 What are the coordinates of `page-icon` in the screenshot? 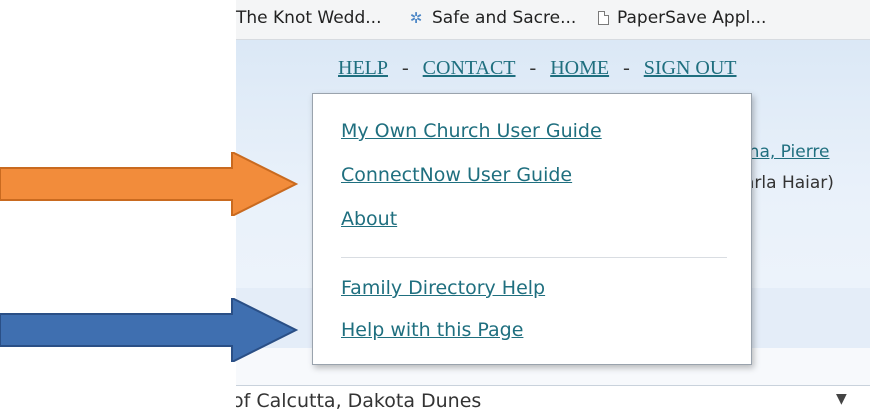 It's located at (603, 18).